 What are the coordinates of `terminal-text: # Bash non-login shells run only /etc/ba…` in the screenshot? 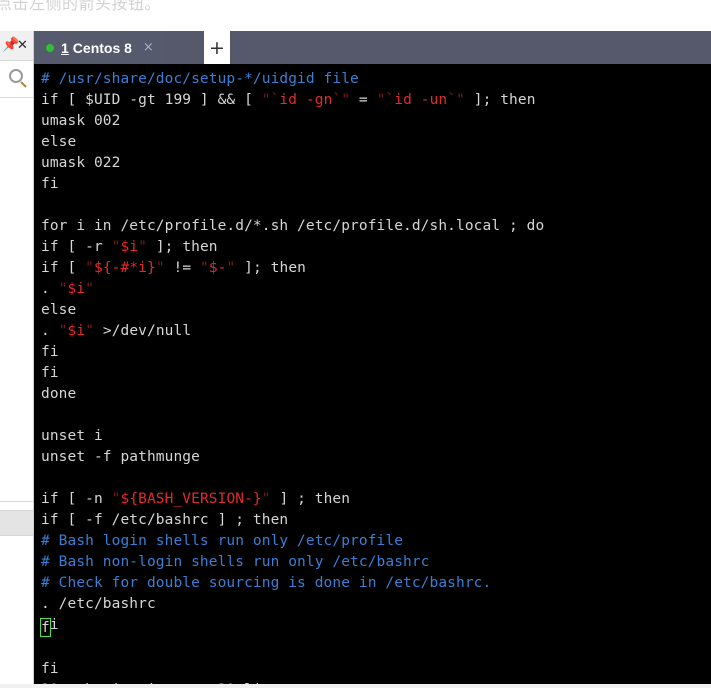 It's located at (235, 562).